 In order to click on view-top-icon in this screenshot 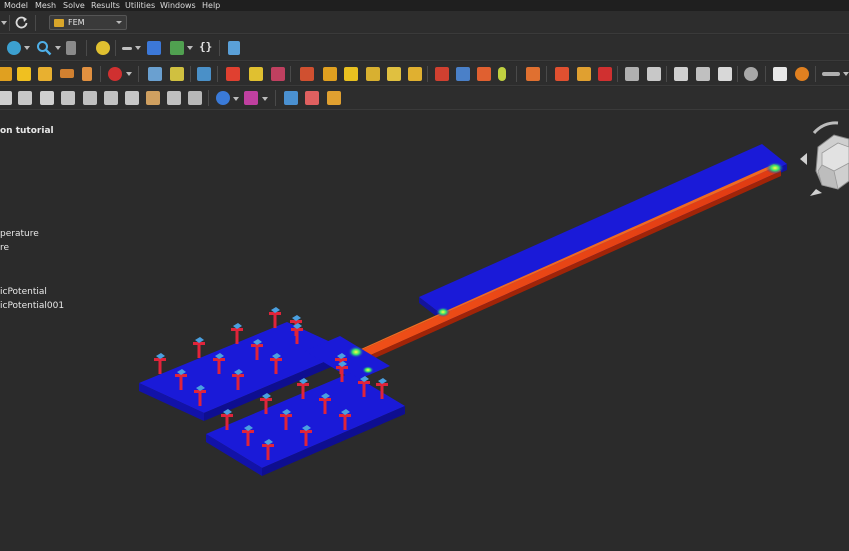, I will do `click(47, 98)`.